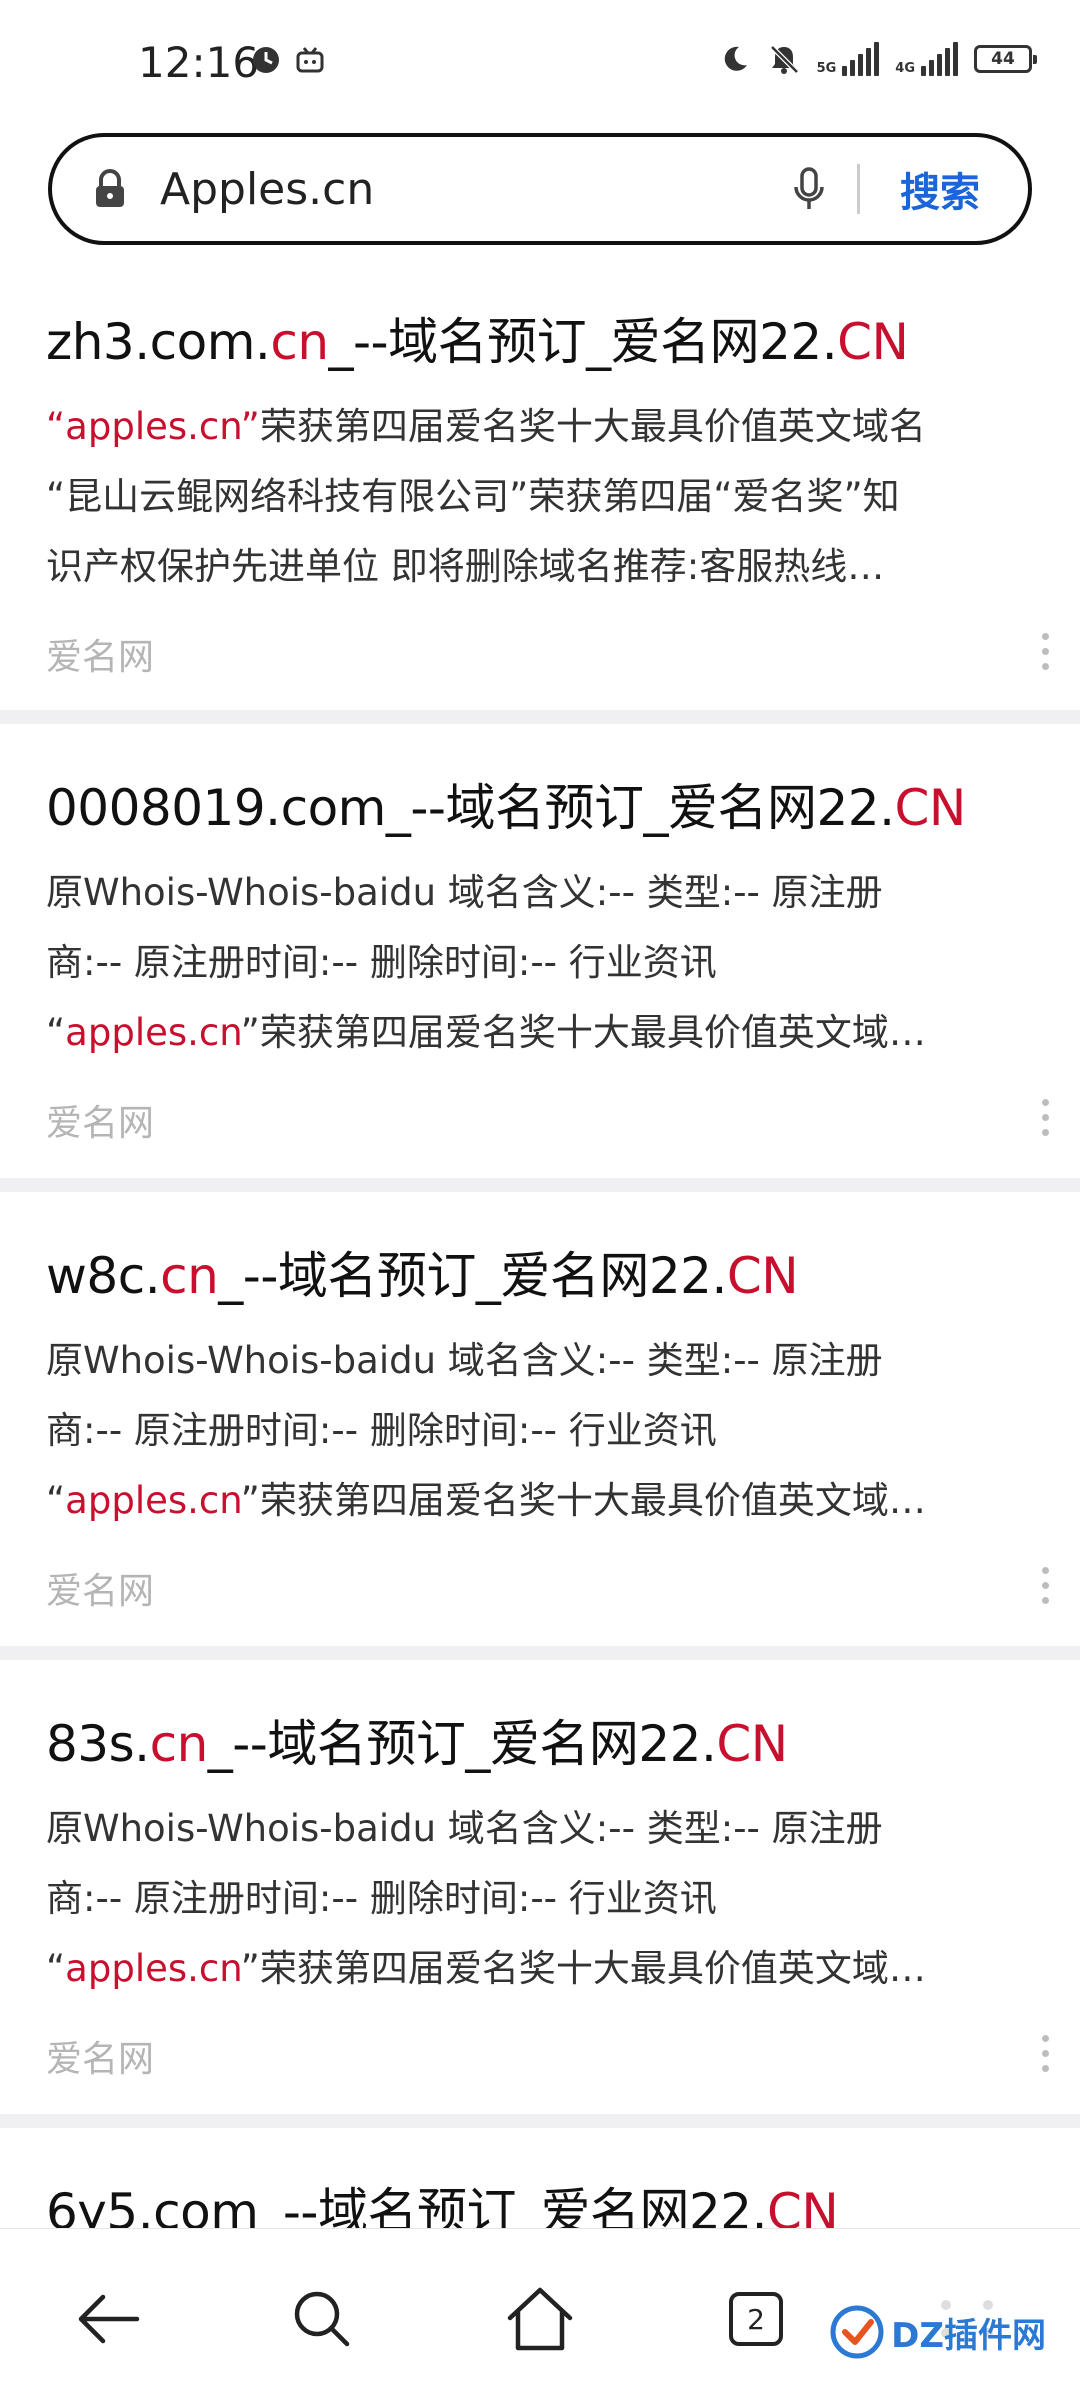 The height and width of the screenshot is (2401, 1080). Describe the element at coordinates (153, 426) in the screenshot. I see `snippet-highlight: “apples.cn”` at that location.